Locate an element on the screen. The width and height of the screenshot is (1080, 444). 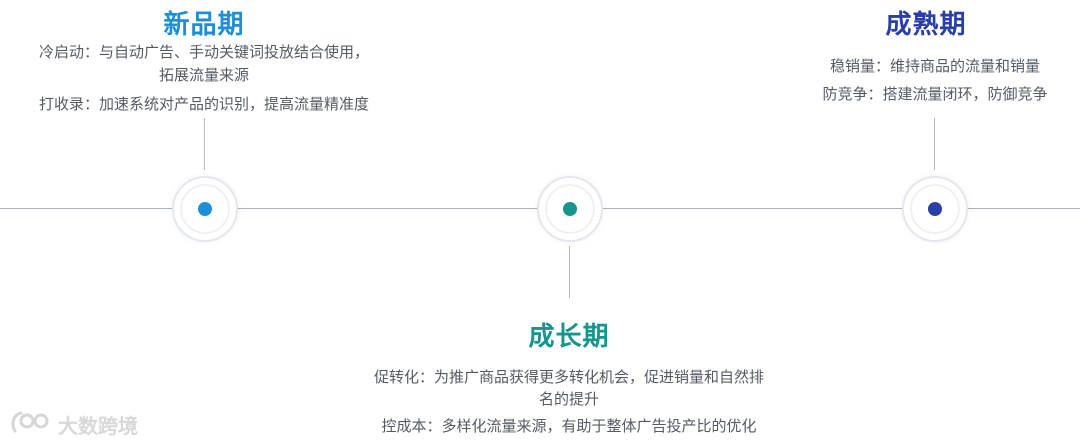
node-new-stage is located at coordinates (205, 209).